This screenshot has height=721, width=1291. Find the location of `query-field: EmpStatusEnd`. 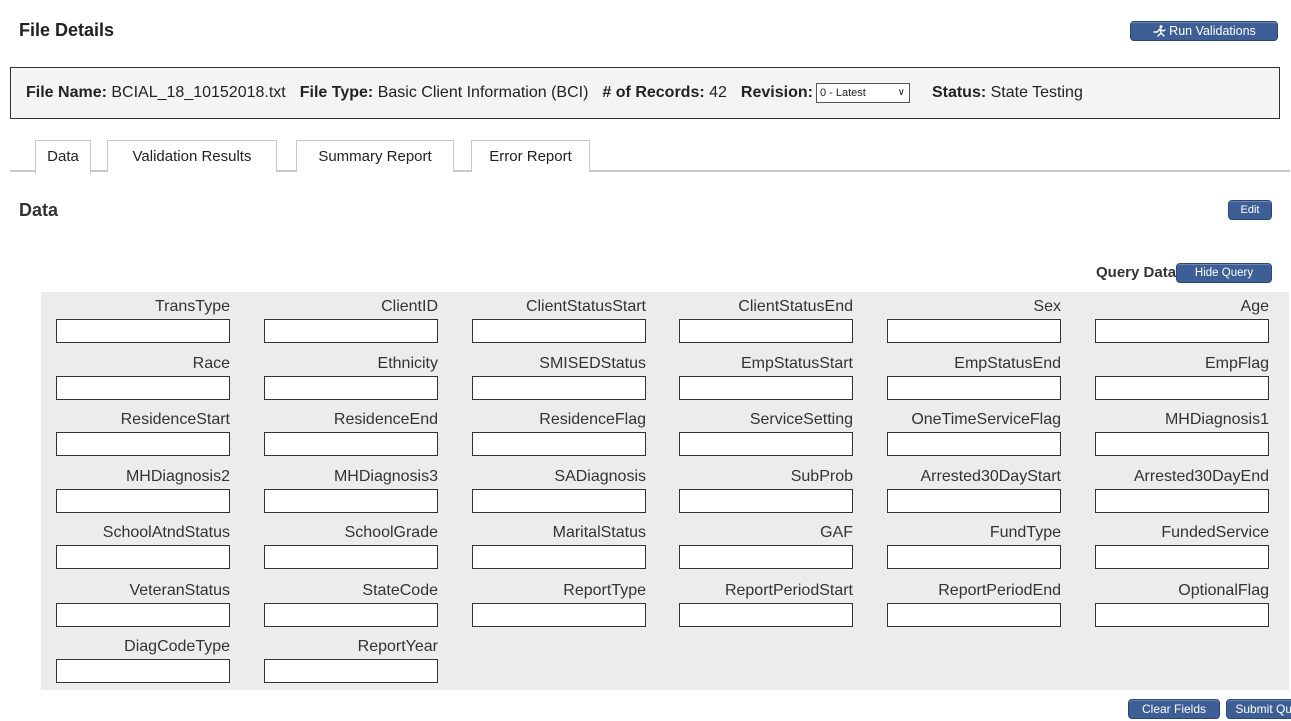

query-field: EmpStatusEnd is located at coordinates (974, 377).